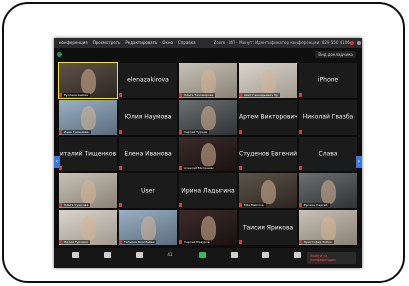 The width and height of the screenshot is (409, 286). Describe the element at coordinates (59, 54) in the screenshot. I see `shield-icon` at that location.